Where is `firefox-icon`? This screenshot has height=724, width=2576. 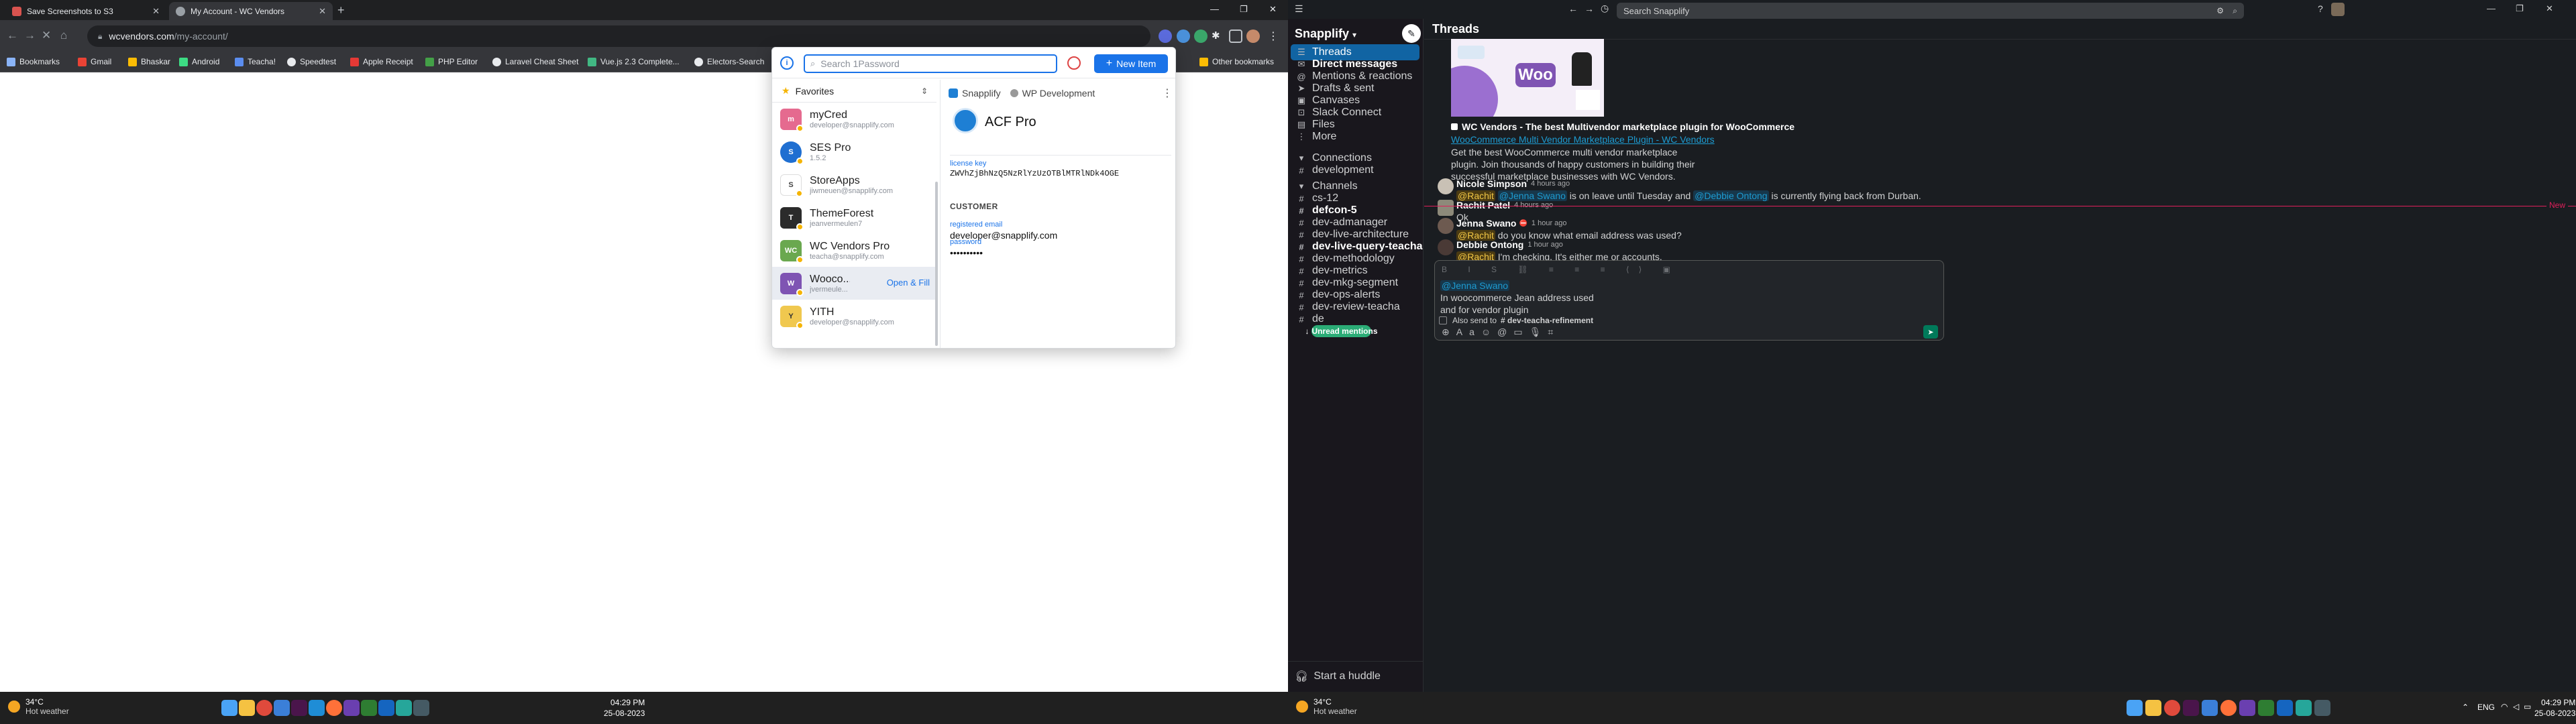 firefox-icon is located at coordinates (2228, 708).